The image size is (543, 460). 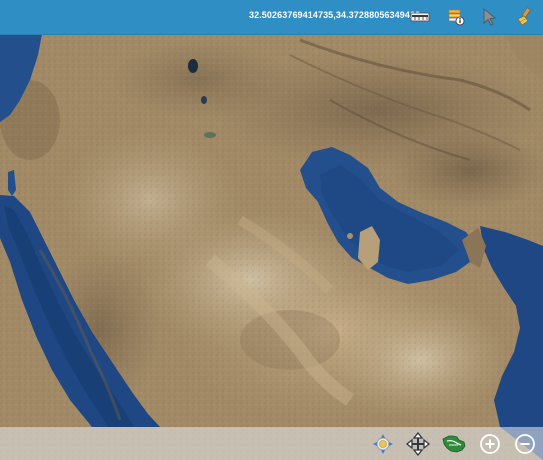 I want to click on layers-info-icon, so click(x=456, y=17).